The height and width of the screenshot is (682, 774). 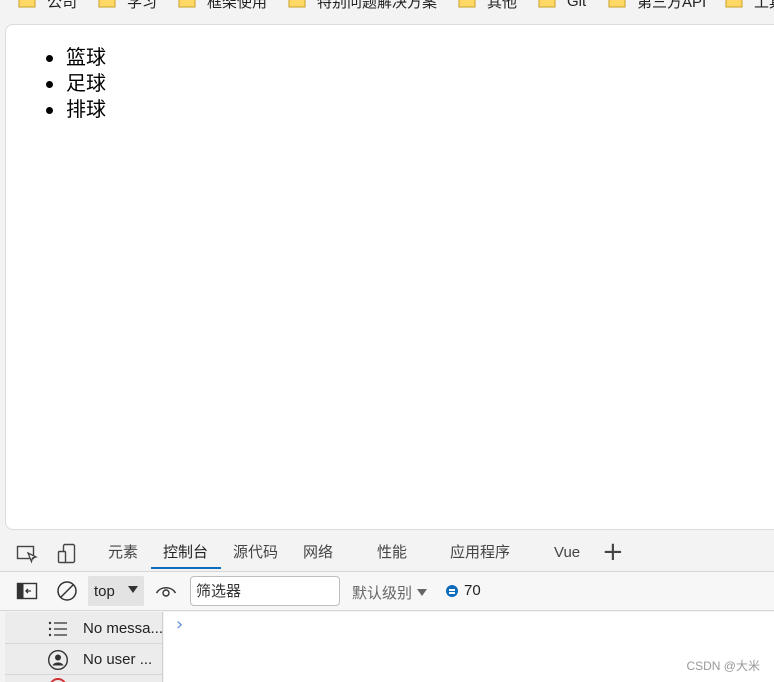 I want to click on user-icon, so click(x=58, y=660).